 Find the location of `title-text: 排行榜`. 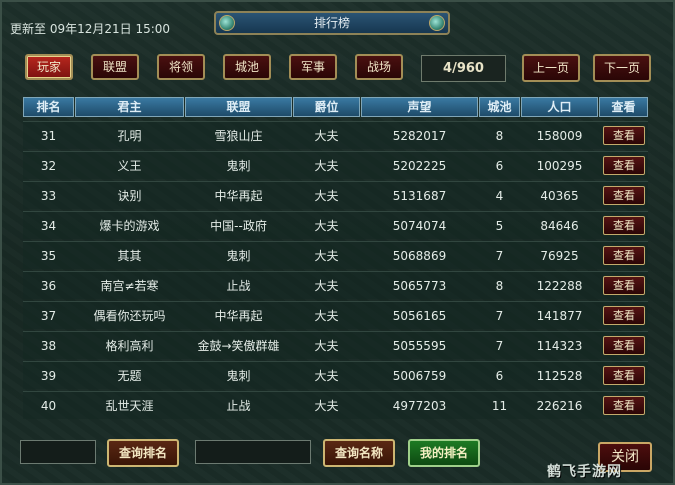

title-text: 排行榜 is located at coordinates (331, 23).